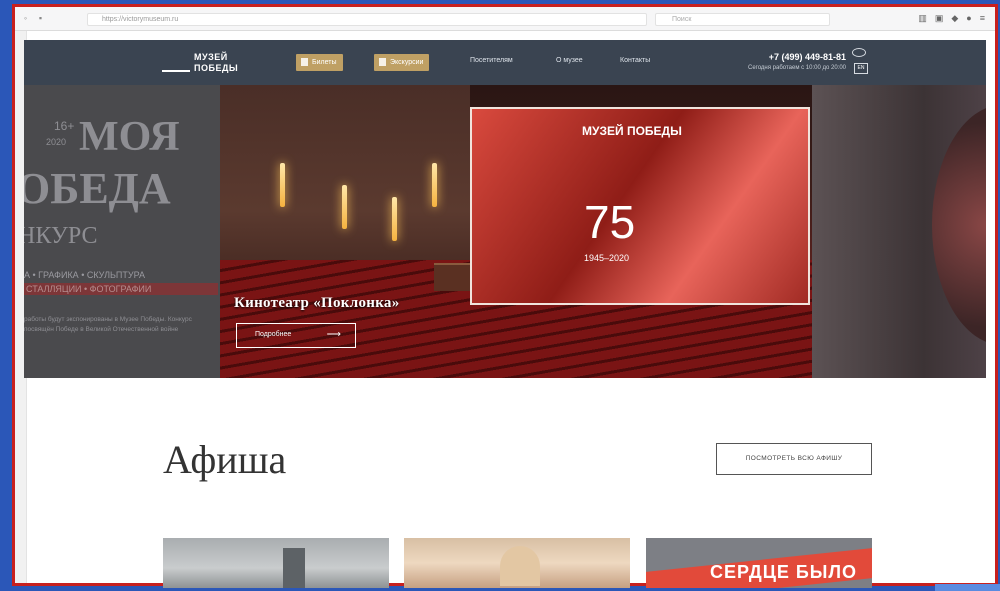 This screenshot has width=1000, height=591. I want to click on cinema-screen: МУЗЕЙ ПОБЕДЫ 75 1945–2020, so click(640, 206).